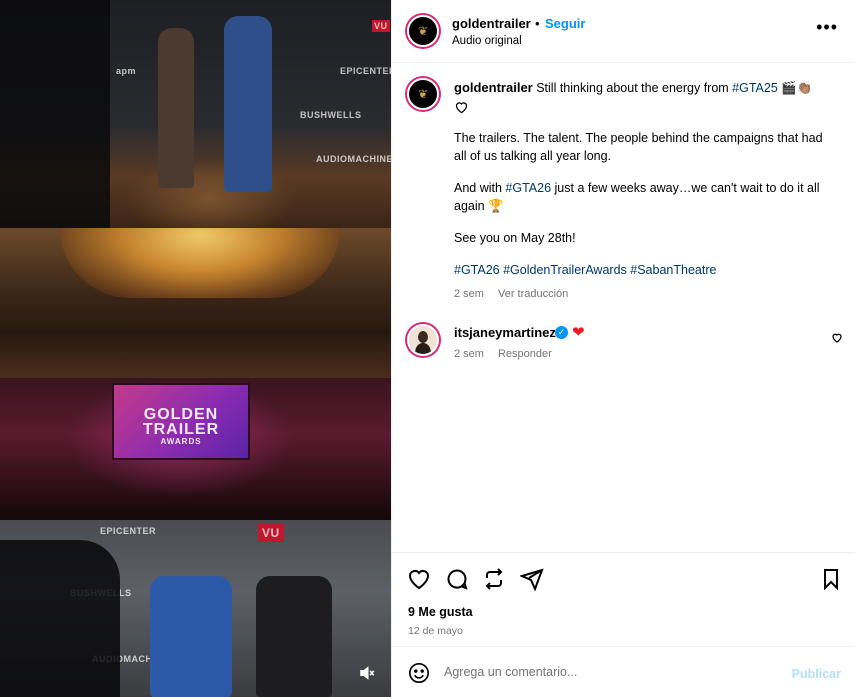 The width and height of the screenshot is (855, 697). Describe the element at coordinates (816, 674) in the screenshot. I see `publish-button: Publicar` at that location.